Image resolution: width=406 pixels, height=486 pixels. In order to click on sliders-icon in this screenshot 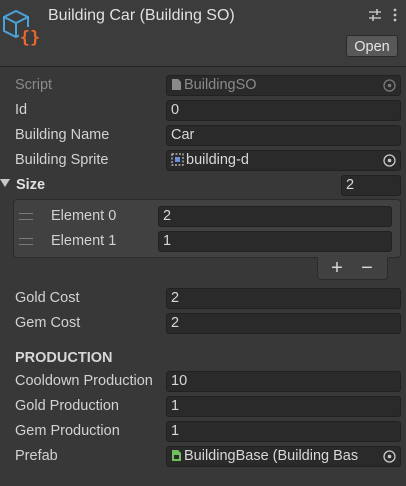, I will do `click(375, 15)`.